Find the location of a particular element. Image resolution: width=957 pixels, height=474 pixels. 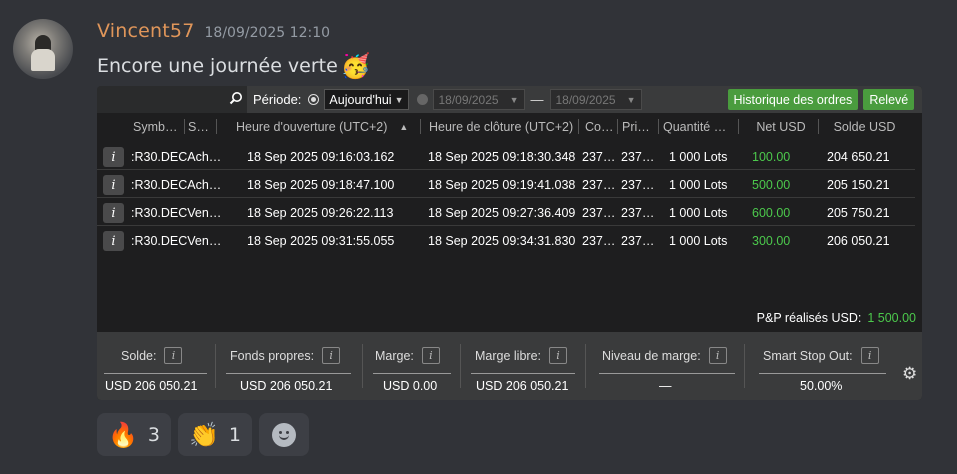

column-open-time: Heure d'ouverture (UTC+2) ▲ is located at coordinates (328, 126).